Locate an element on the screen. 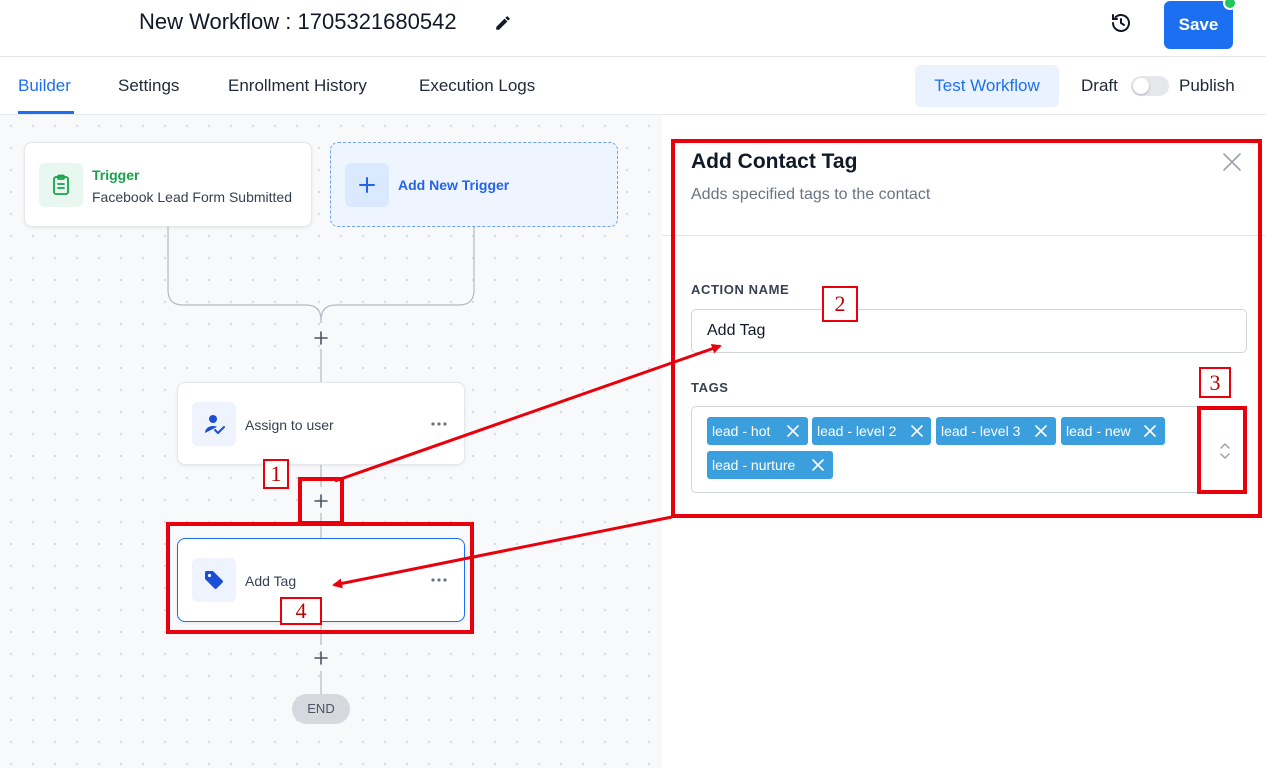 The height and width of the screenshot is (768, 1266). annotation-box-arrows is located at coordinates (1222, 450).